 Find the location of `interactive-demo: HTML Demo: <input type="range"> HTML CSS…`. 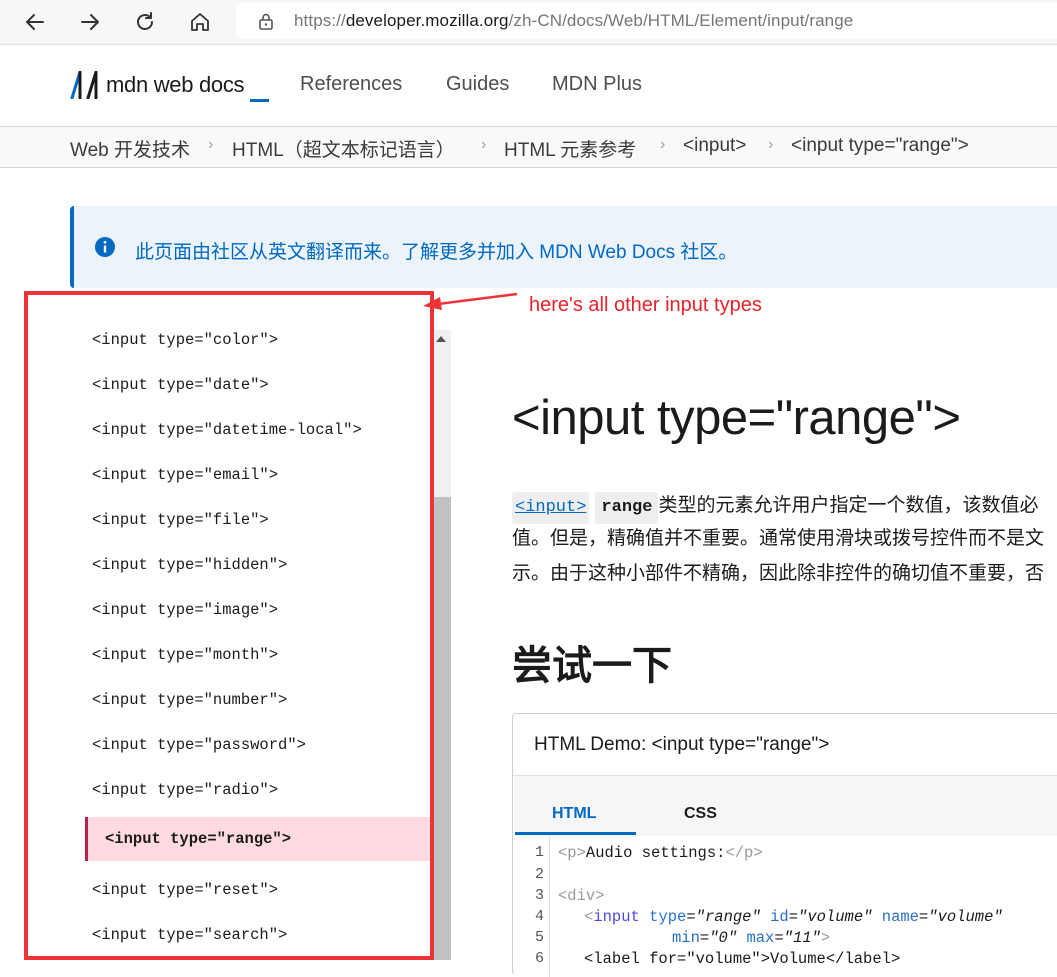

interactive-demo: HTML Demo: <input type="range"> HTML CSS… is located at coordinates (784, 845).